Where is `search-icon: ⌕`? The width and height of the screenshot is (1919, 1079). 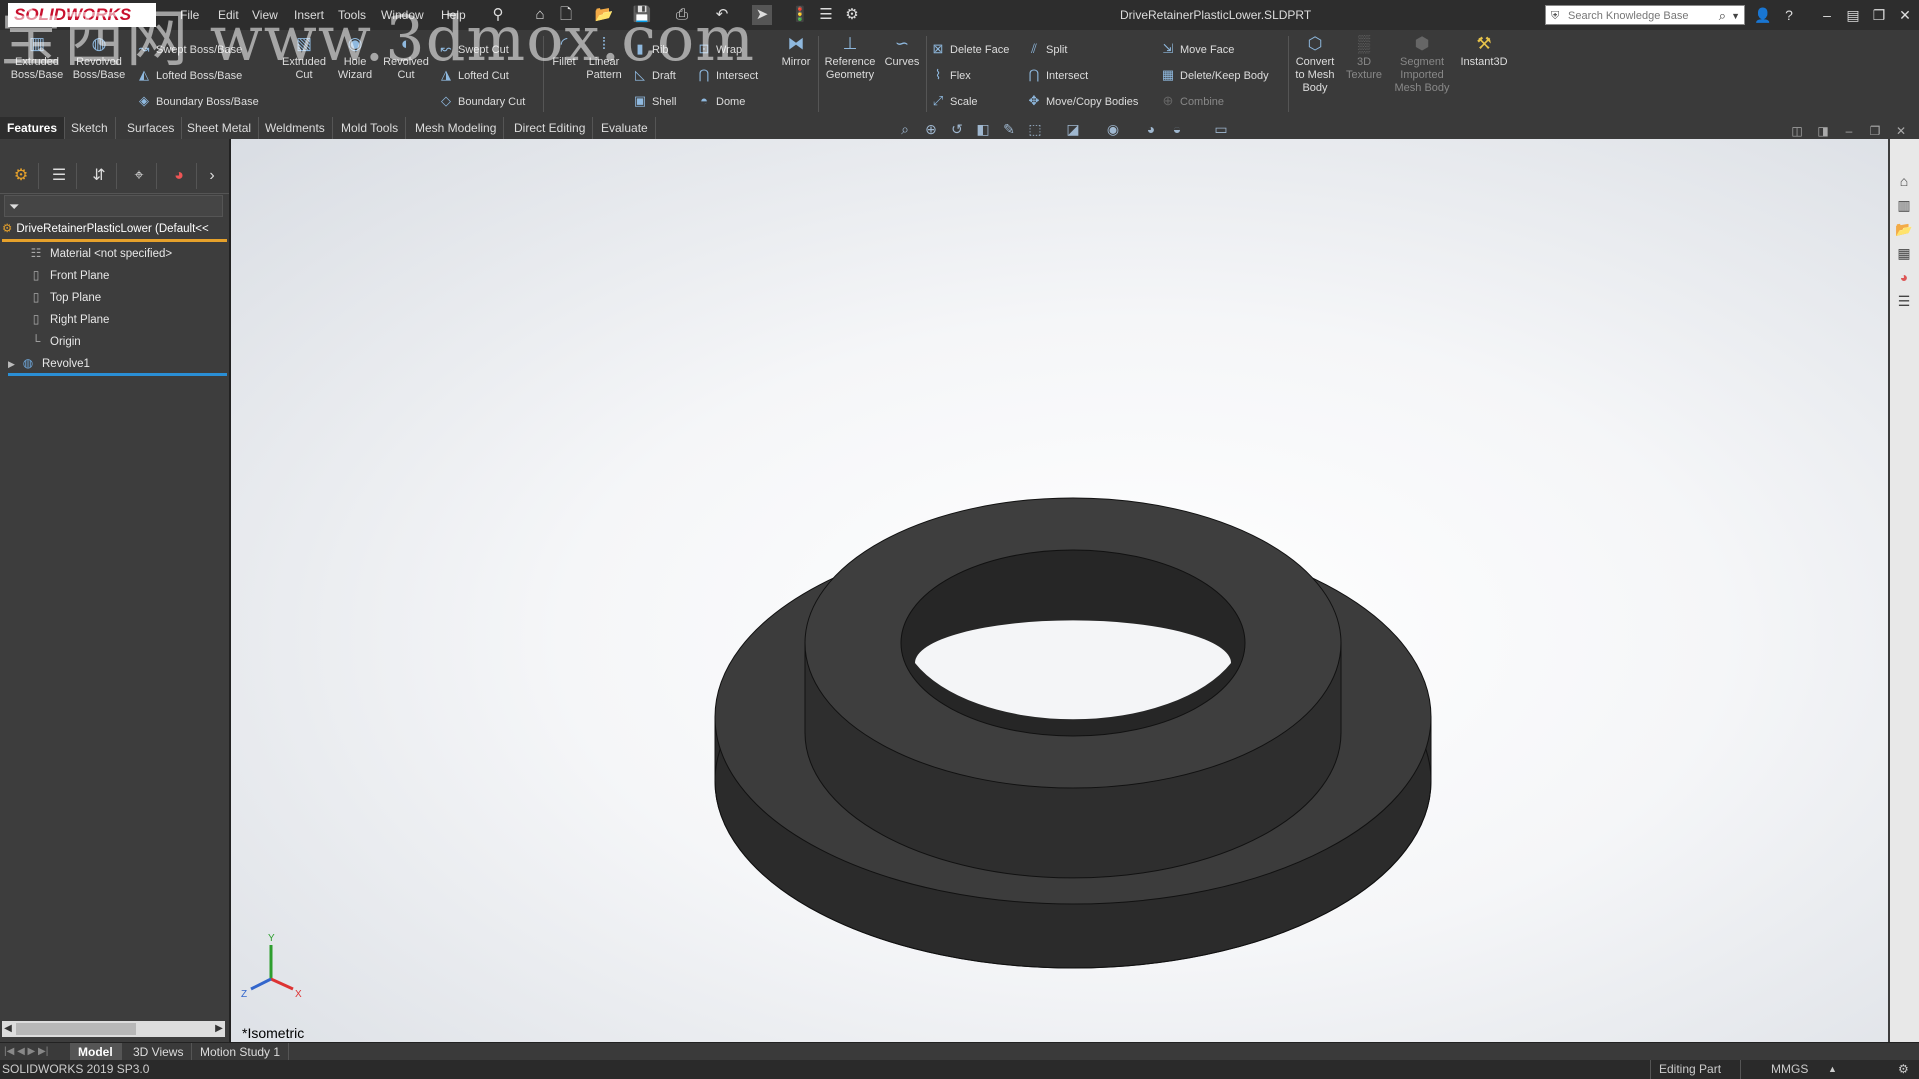 search-icon: ⌕ is located at coordinates (1722, 16).